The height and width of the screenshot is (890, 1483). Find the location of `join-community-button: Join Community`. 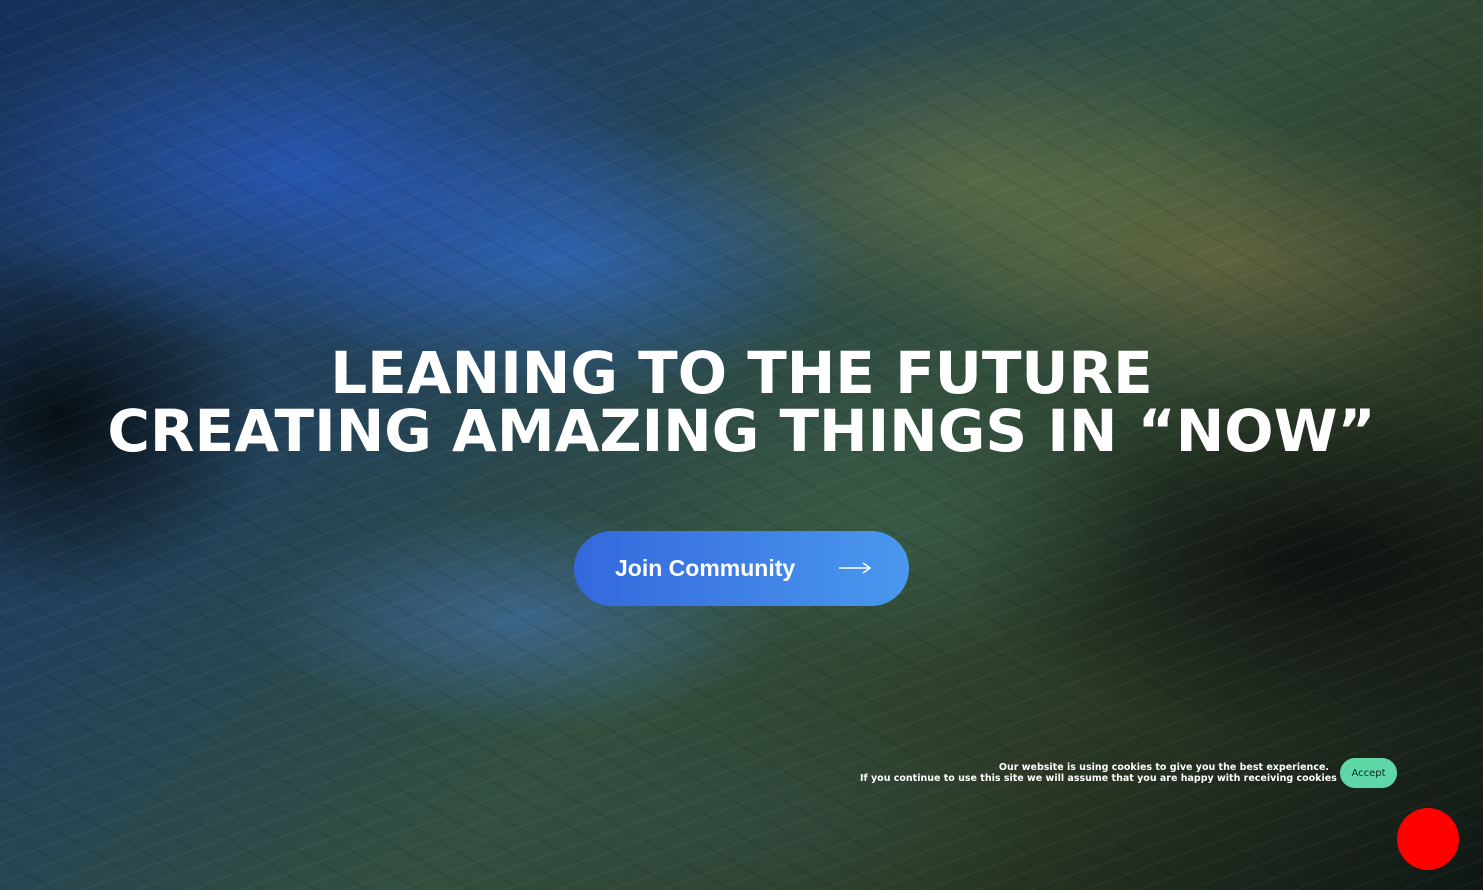

join-community-button: Join Community is located at coordinates (741, 568).